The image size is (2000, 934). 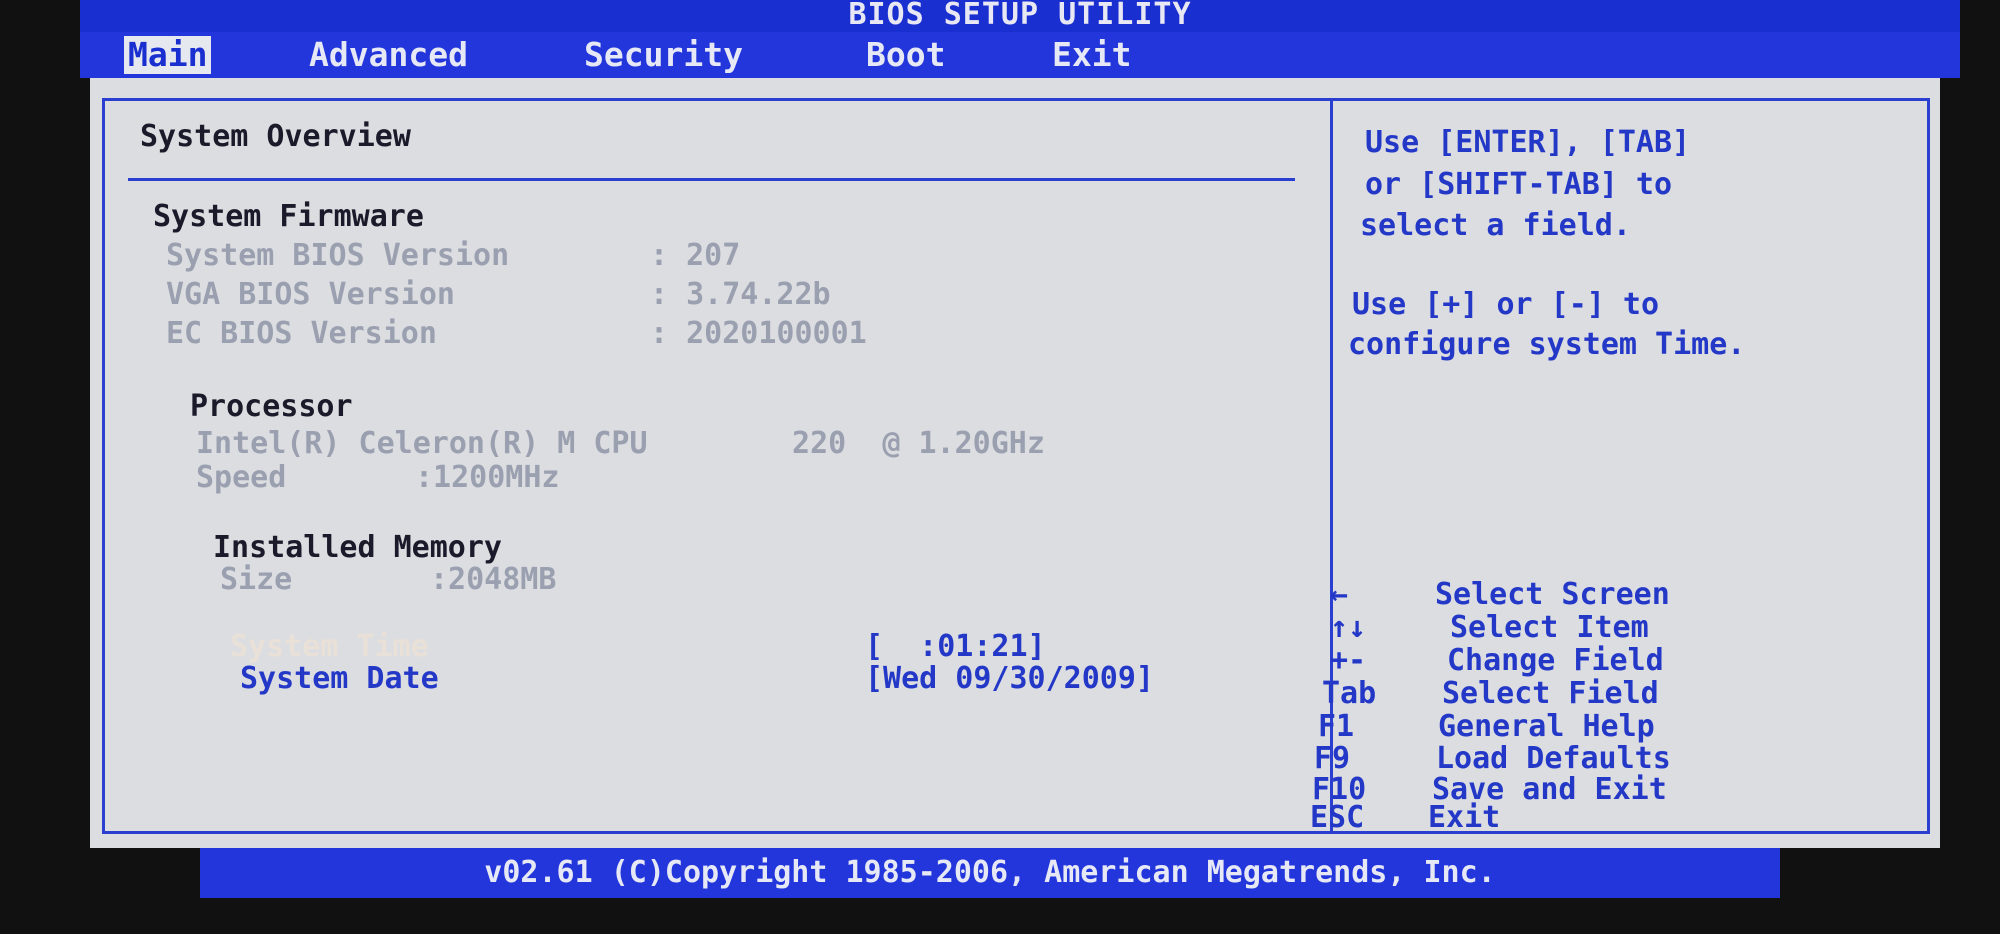 I want to click on tab-boot: Boot, so click(x=905, y=55).